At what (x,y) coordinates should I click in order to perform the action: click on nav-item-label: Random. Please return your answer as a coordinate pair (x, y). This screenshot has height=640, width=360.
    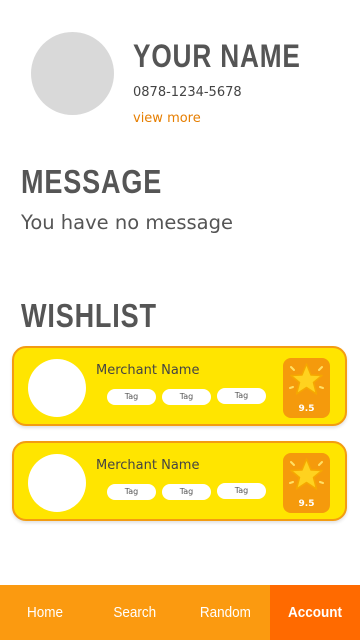
    Looking at the image, I should click on (225, 612).